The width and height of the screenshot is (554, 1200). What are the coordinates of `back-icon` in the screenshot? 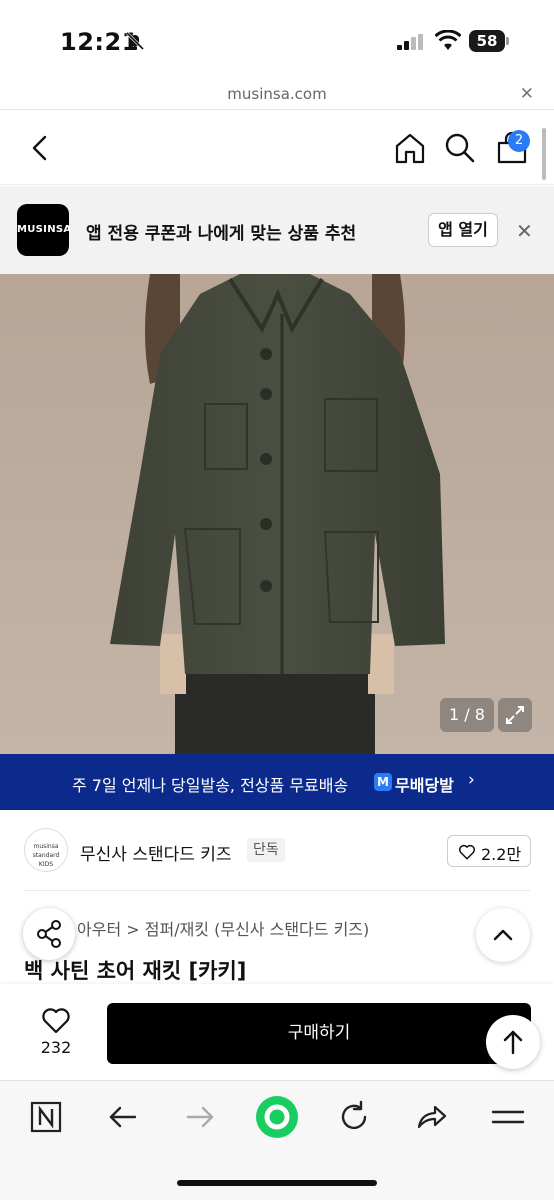 It's located at (40, 148).